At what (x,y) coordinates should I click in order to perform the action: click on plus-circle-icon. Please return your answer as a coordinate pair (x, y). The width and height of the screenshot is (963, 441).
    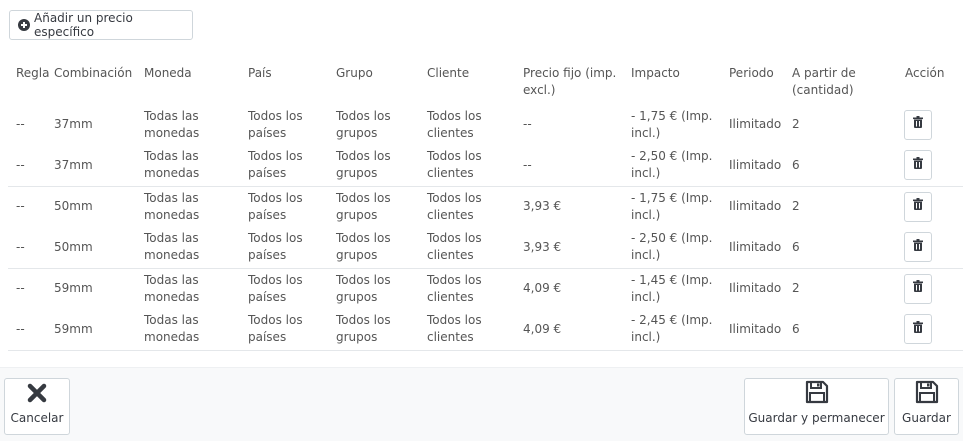
    Looking at the image, I should click on (24, 25).